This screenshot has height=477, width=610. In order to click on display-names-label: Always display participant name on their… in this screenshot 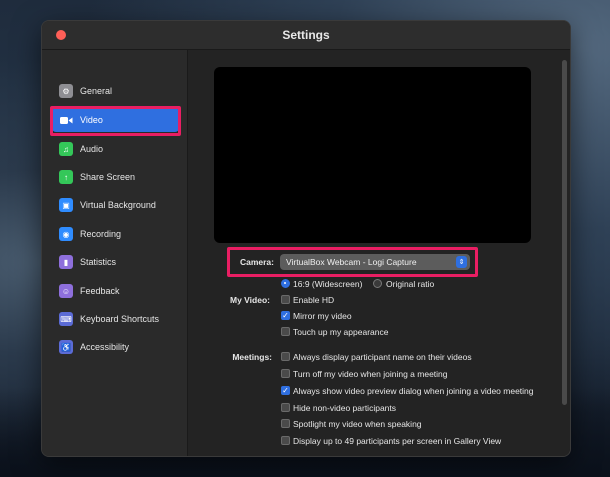, I will do `click(382, 357)`.